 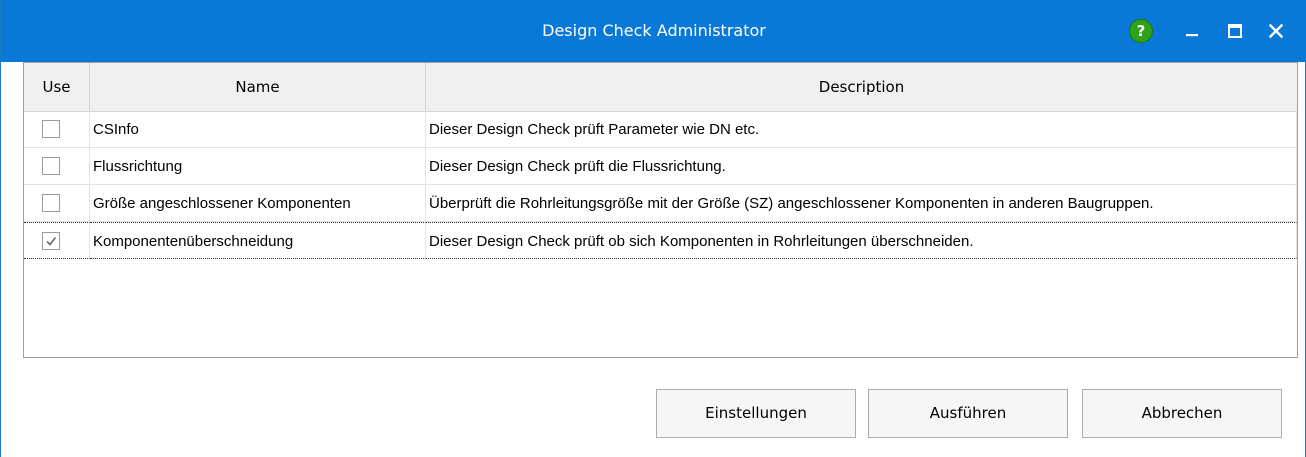 I want to click on run-button: Ausführen, so click(x=968, y=413).